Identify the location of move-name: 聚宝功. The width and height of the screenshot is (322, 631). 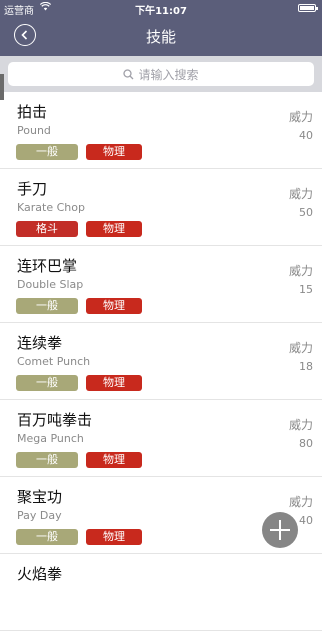
(40, 497).